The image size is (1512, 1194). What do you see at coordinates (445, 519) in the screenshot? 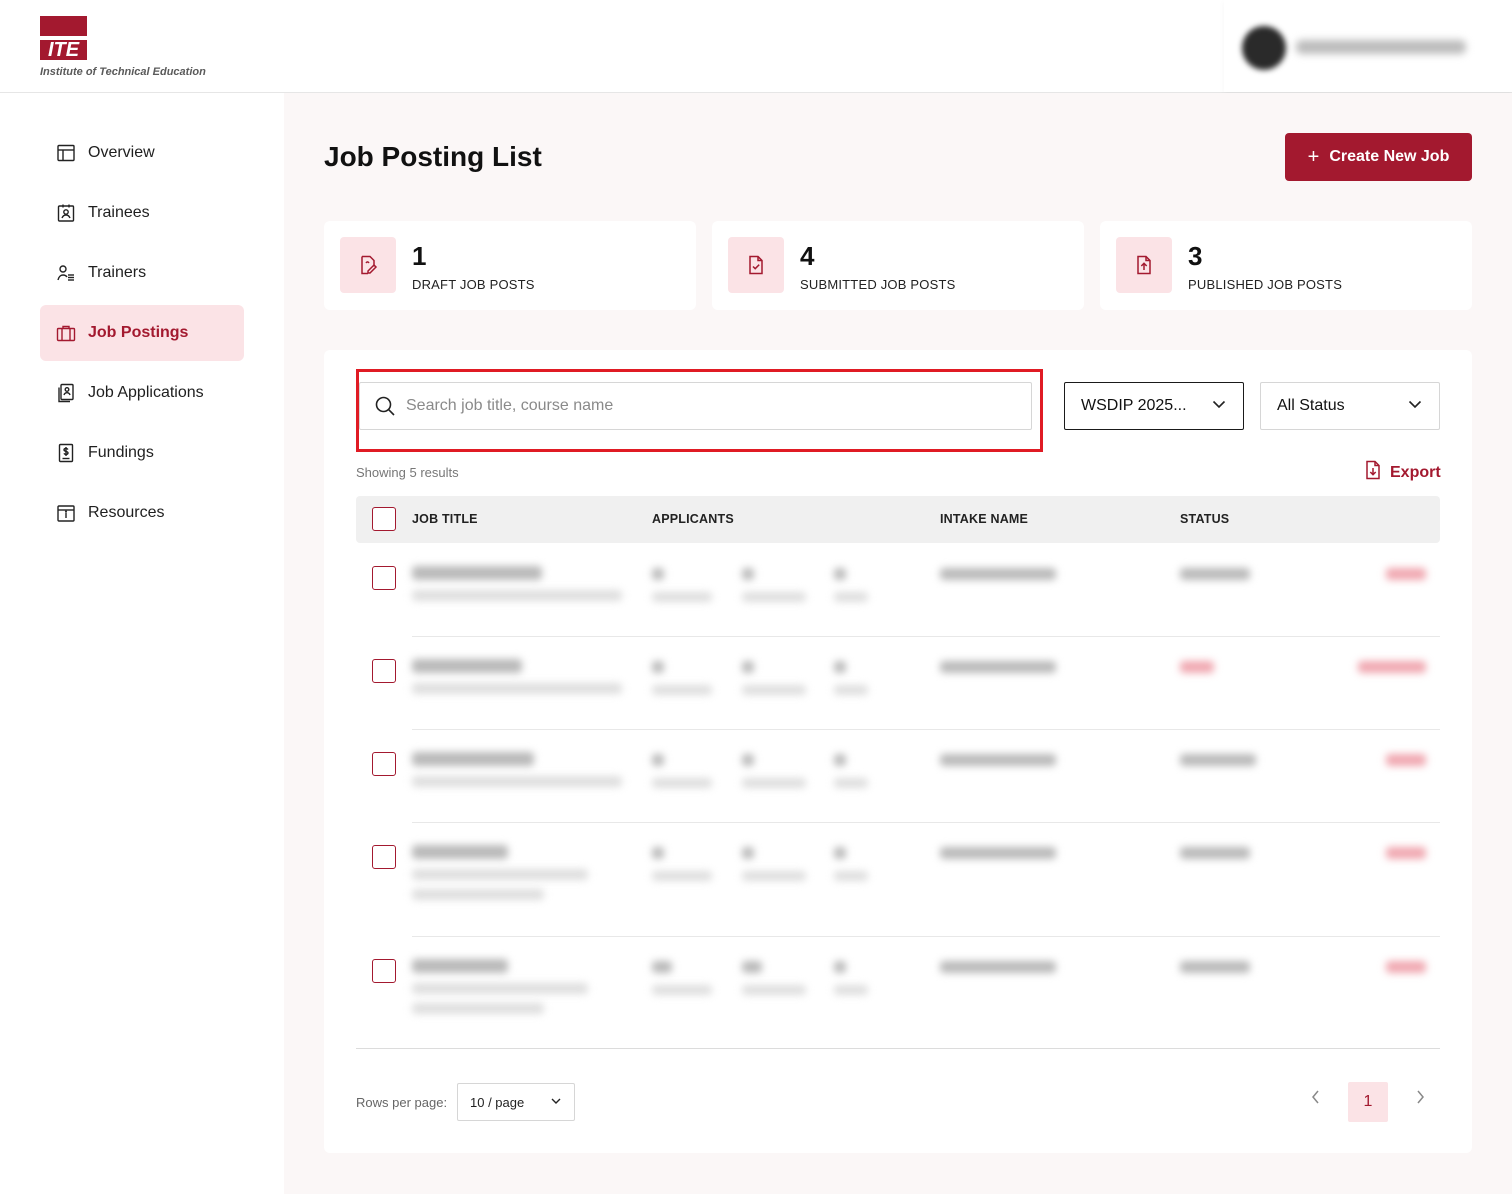
I see `column-header-job-title: JOB TITLE` at bounding box center [445, 519].